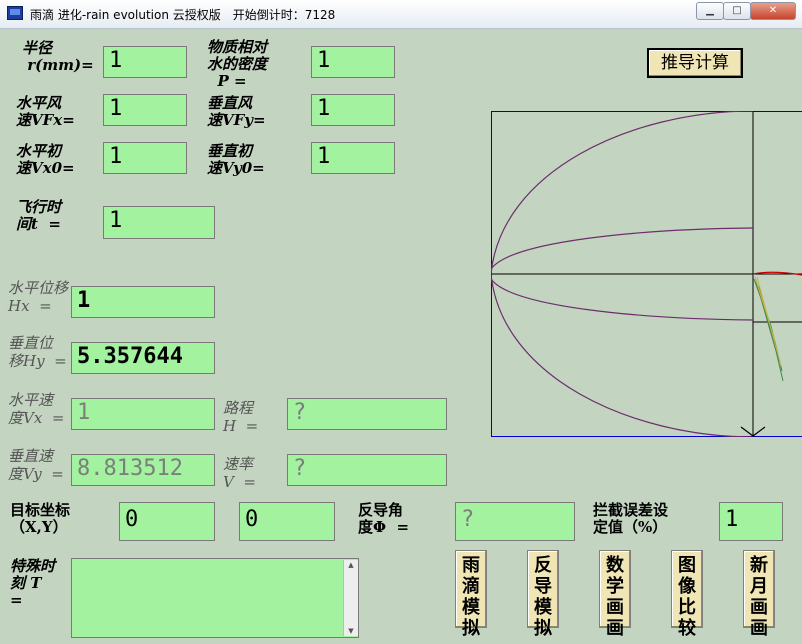 This screenshot has width=802, height=644. What do you see at coordinates (58, 56) in the screenshot?
I see `radius-label: 半径 r(mm)=` at bounding box center [58, 56].